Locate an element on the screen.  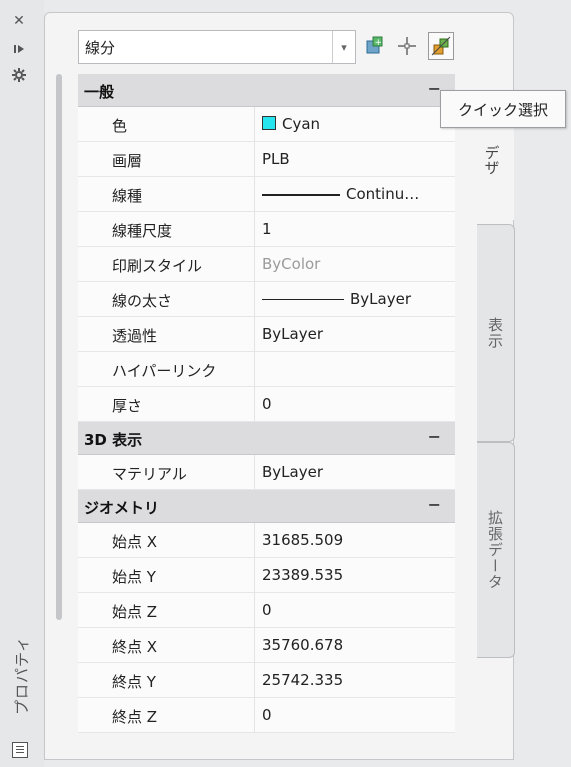
prop-row-start-z: 始点 Z 0 is located at coordinates (266, 610).